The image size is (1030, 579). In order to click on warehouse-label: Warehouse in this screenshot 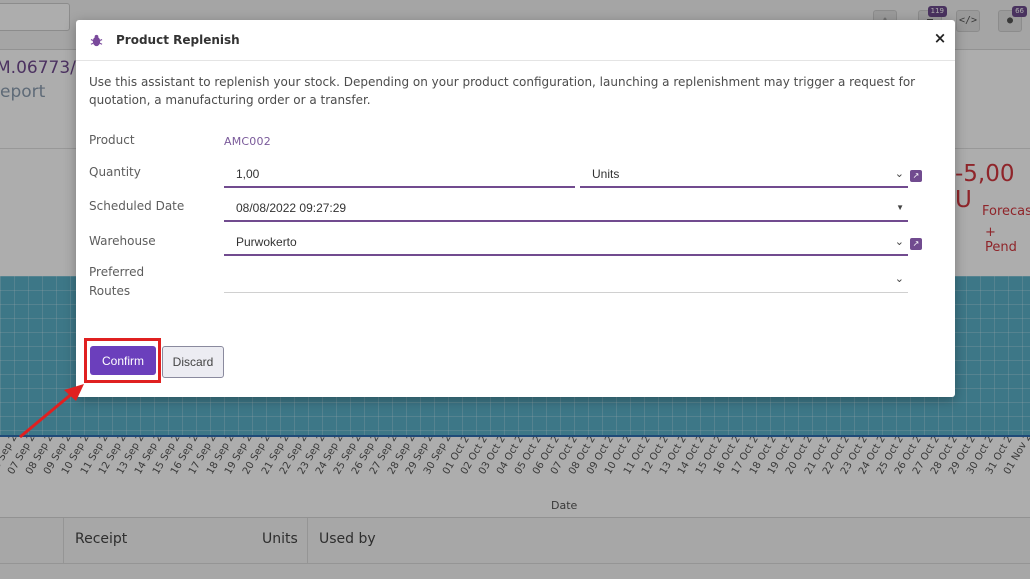, I will do `click(122, 241)`.